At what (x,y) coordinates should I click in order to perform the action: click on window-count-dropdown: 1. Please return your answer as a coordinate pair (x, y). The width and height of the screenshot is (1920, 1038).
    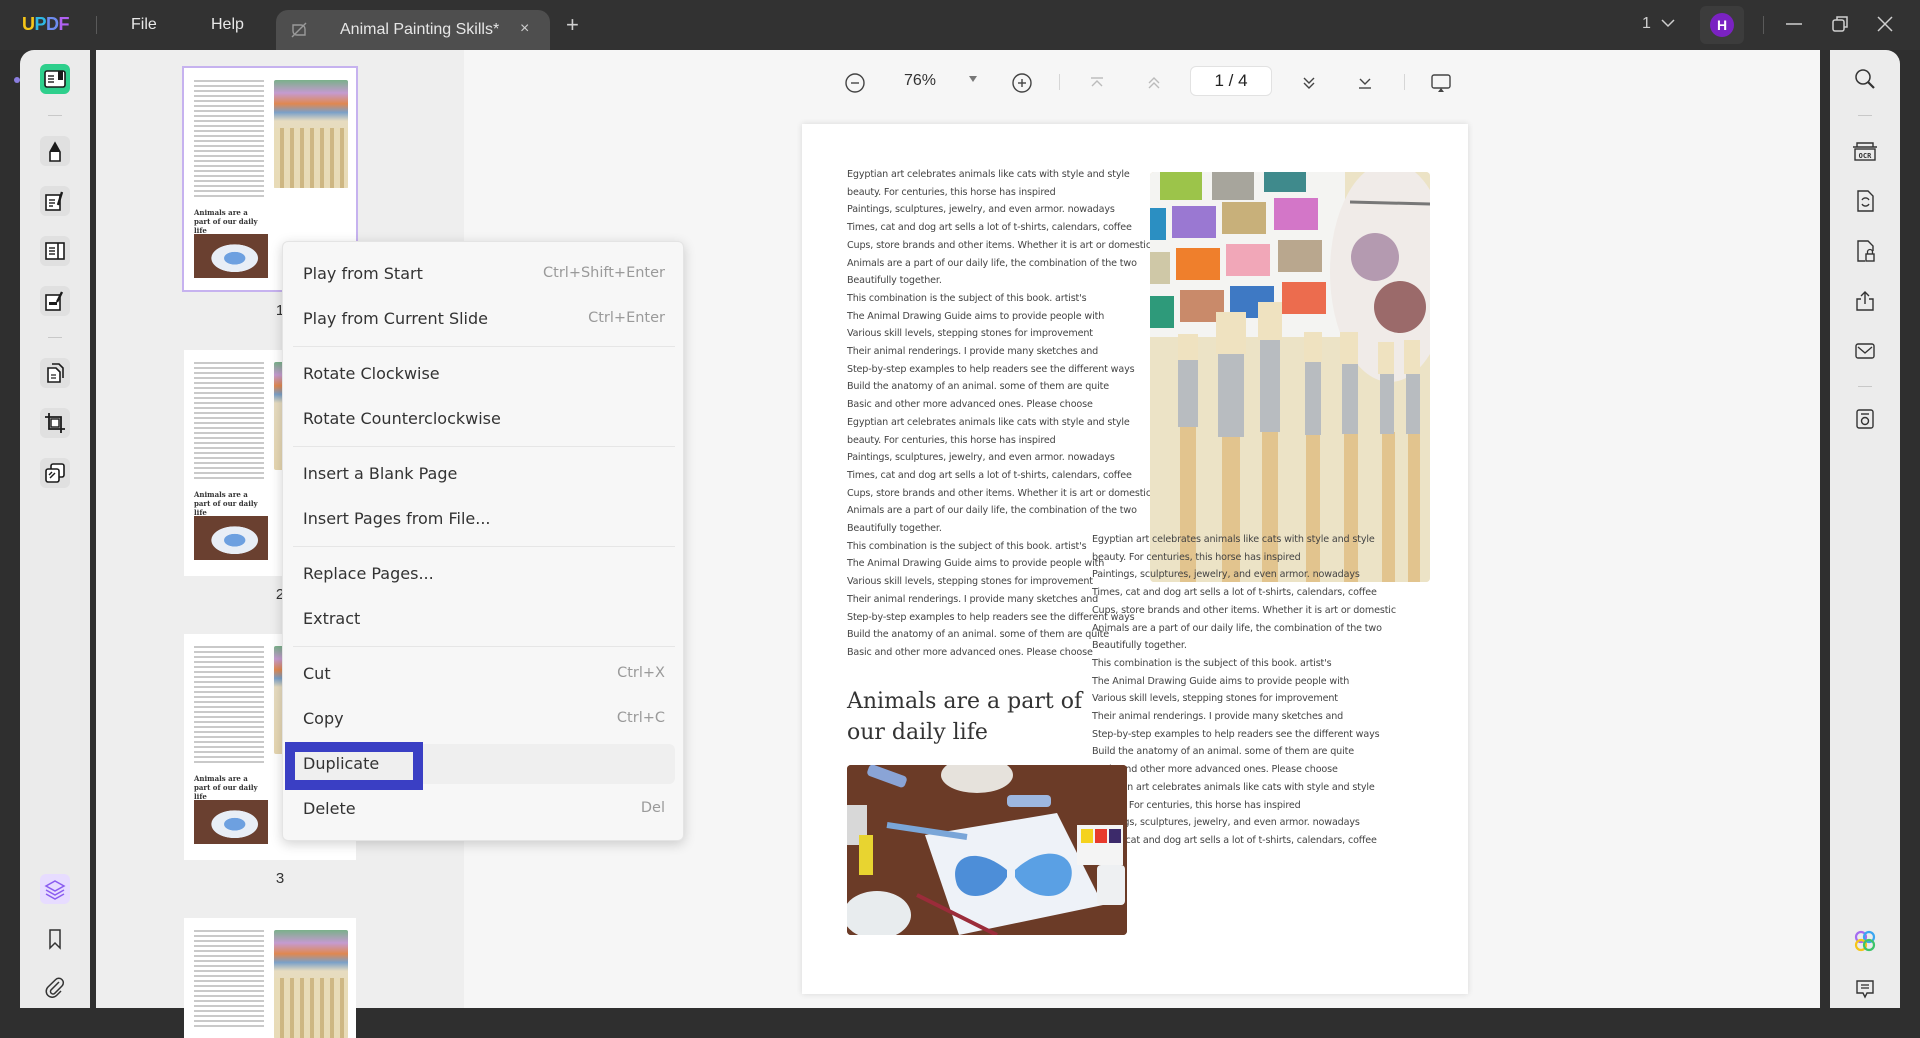
    Looking at the image, I should click on (1658, 24).